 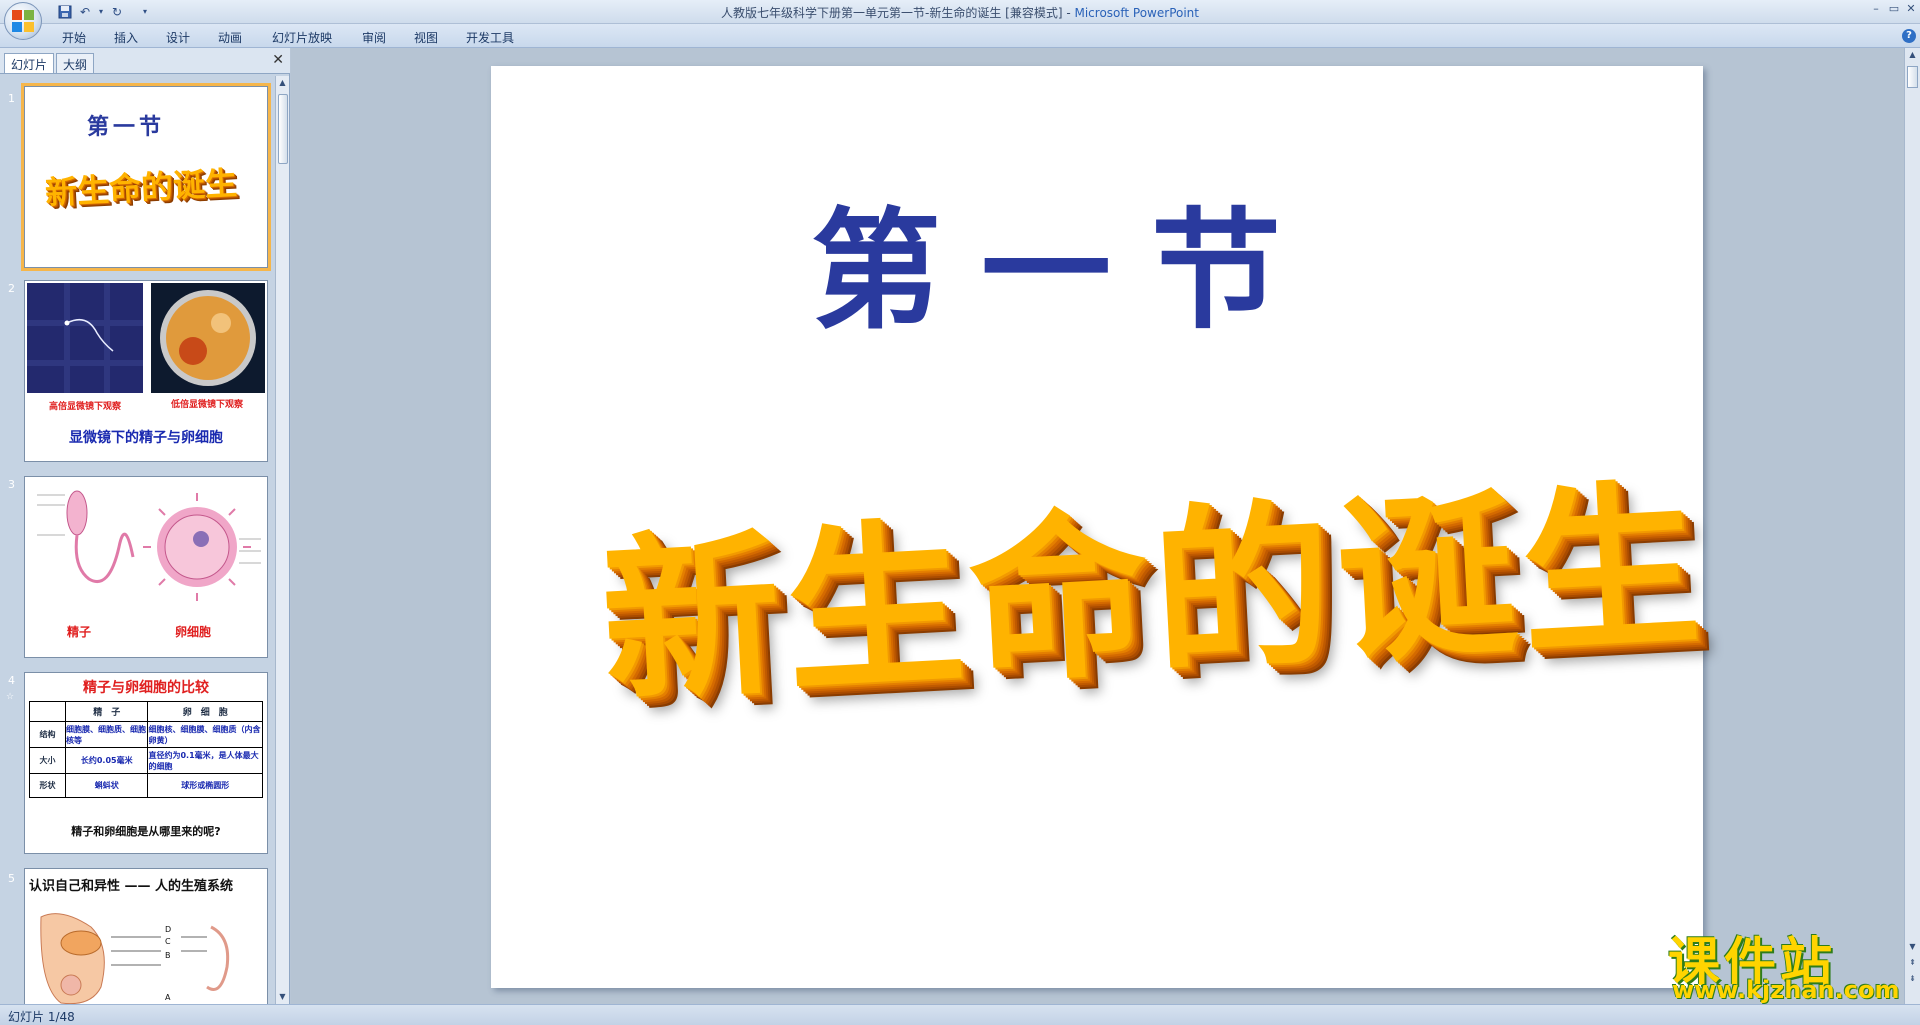 What do you see at coordinates (1876, 9) in the screenshot?
I see `minimize-icon: –` at bounding box center [1876, 9].